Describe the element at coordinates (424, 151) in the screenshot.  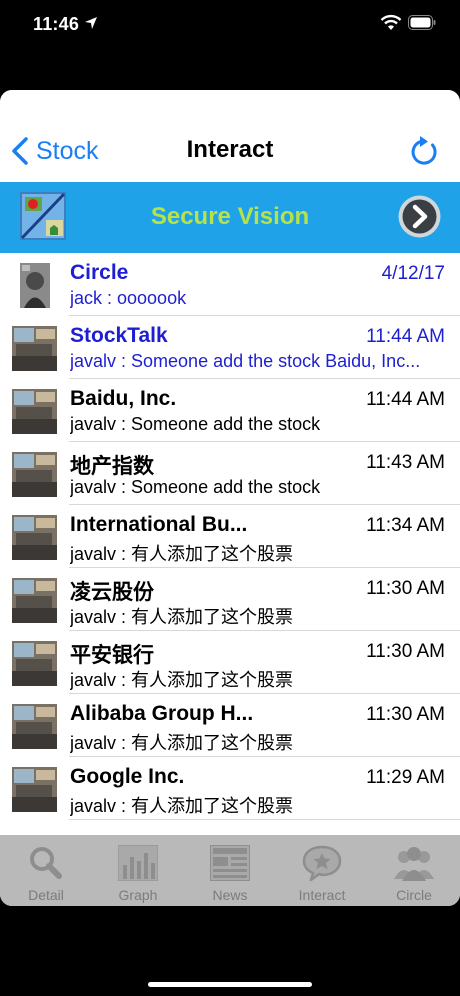
I see `refresh-icon` at that location.